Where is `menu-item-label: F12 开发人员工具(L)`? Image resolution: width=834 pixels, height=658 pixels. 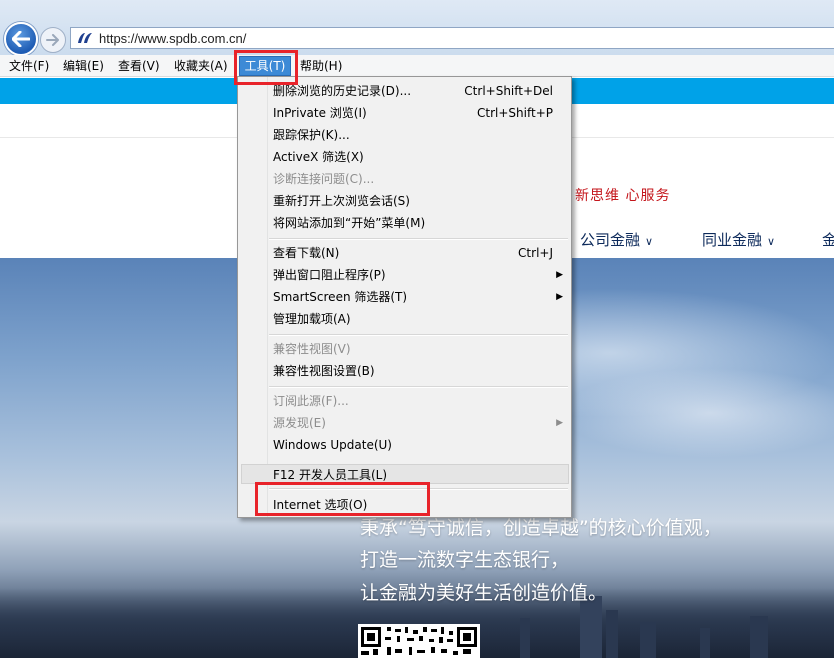
menu-item-label: F12 开发人员工具(L) is located at coordinates (330, 475).